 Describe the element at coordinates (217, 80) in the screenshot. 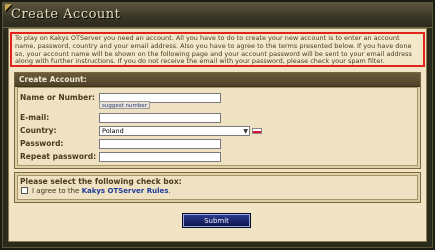

I see `panel-heading: Create Account:` at that location.